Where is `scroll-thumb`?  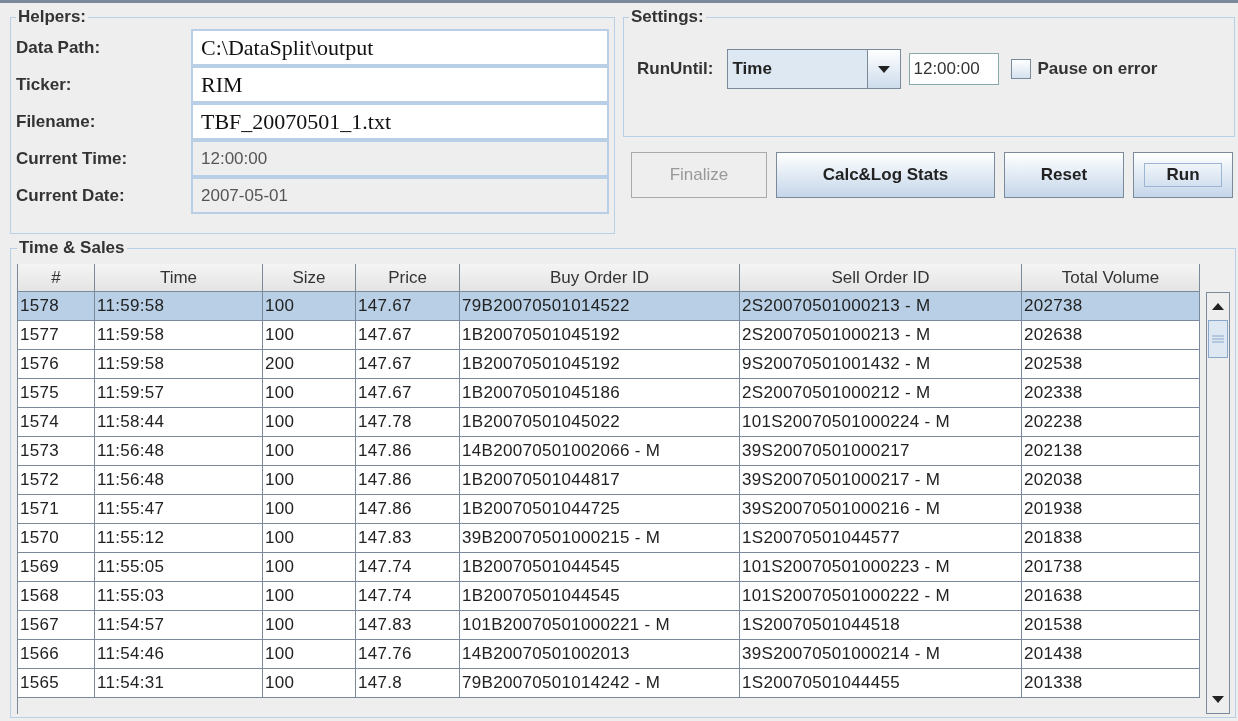
scroll-thumb is located at coordinates (1218, 339).